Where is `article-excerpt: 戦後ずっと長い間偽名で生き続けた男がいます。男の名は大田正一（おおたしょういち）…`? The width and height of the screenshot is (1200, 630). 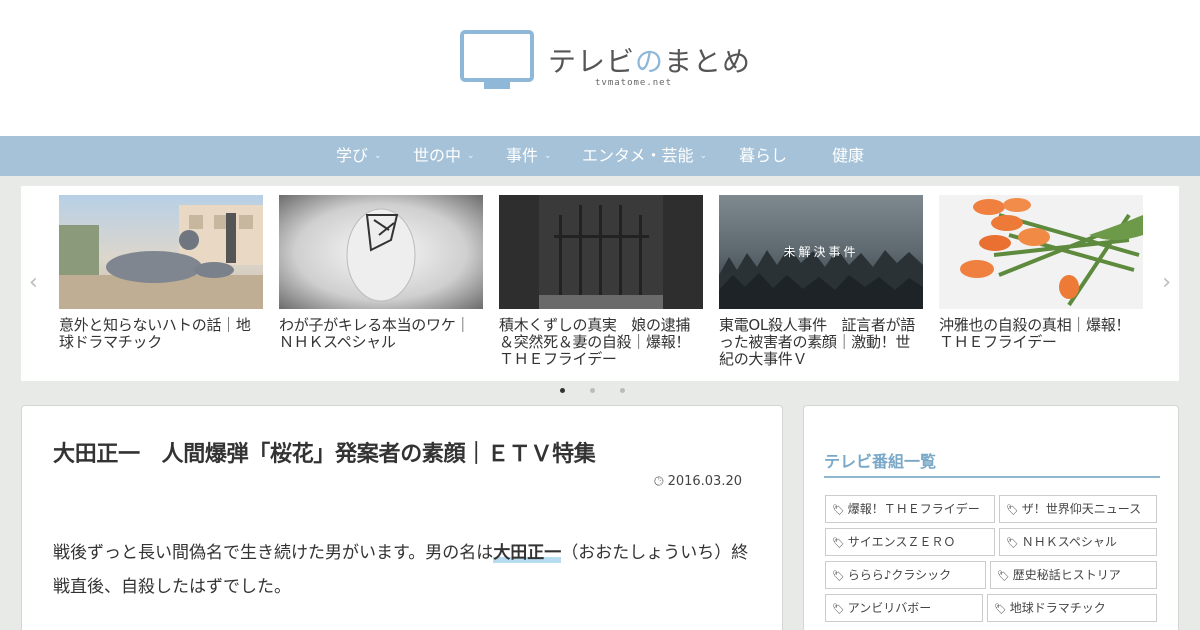 article-excerpt: 戦後ずっと長い間偽名で生き続けた男がいます。男の名は大田正一（おおたしょういち）… is located at coordinates (401, 570).